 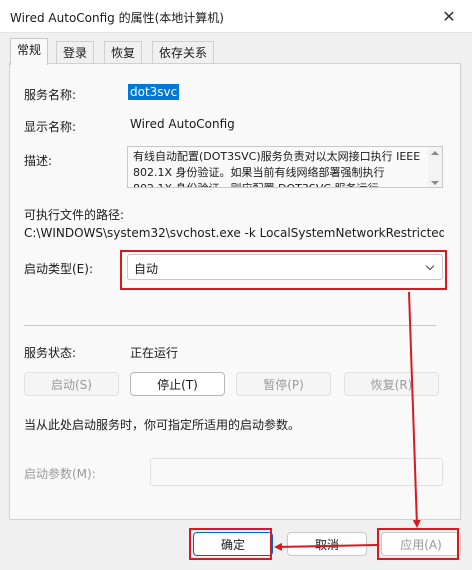 What do you see at coordinates (285, 267) in the screenshot?
I see `startup-type-dropdown: 自动` at bounding box center [285, 267].